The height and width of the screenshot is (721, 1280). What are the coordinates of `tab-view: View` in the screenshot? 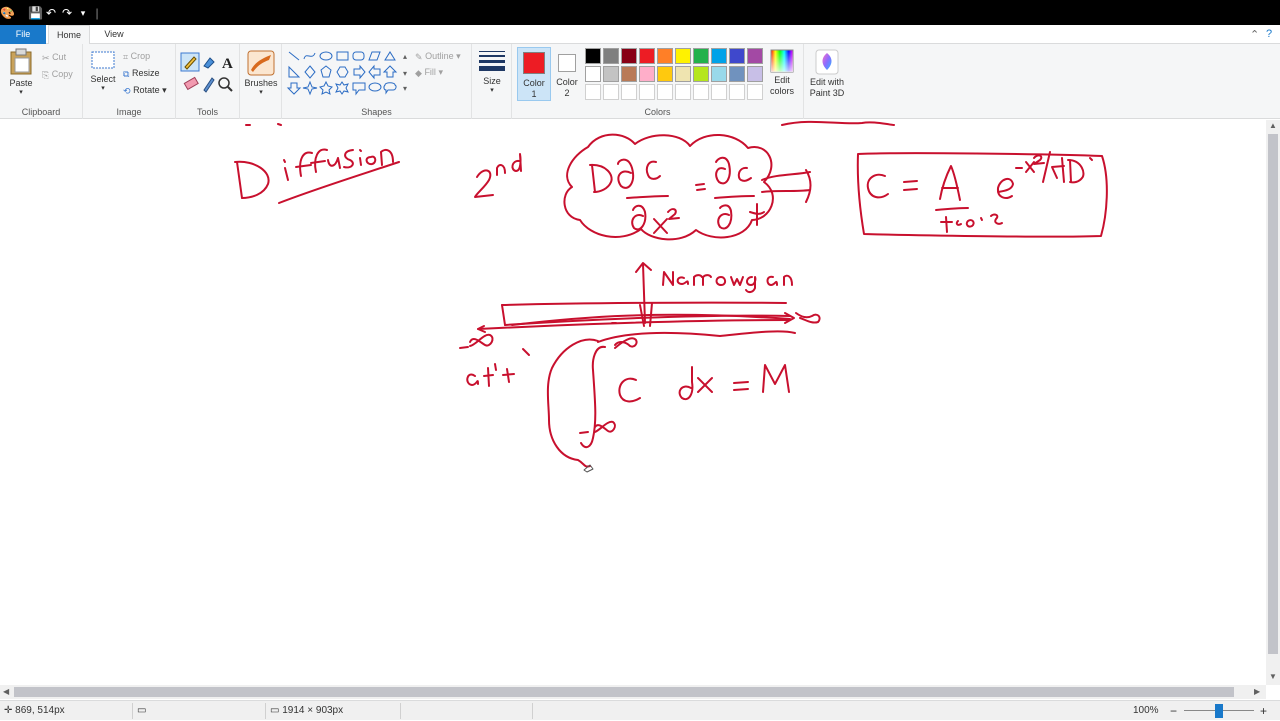 It's located at (114, 34).